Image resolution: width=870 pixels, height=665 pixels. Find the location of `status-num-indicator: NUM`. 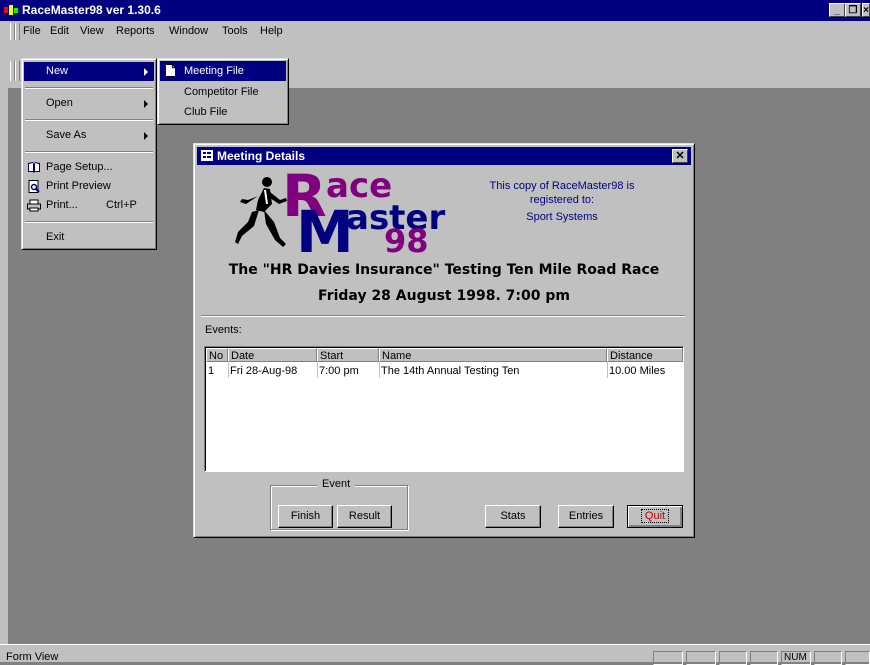

status-num-indicator: NUM is located at coordinates (796, 658).